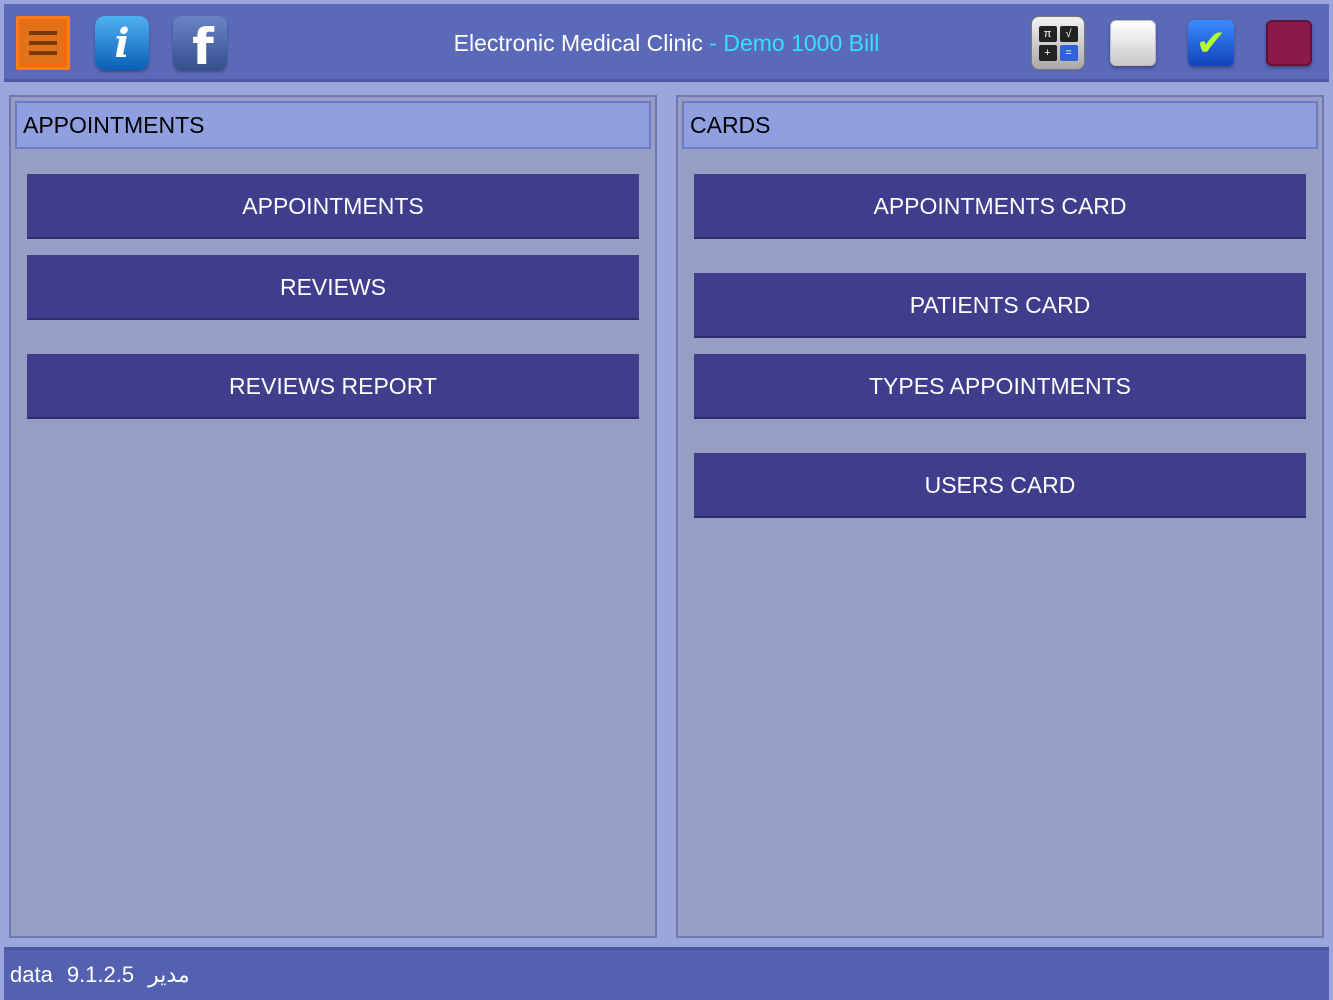 The width and height of the screenshot is (1333, 1000). I want to click on patients-card-button: PATIENTS CARD, so click(1000, 305).